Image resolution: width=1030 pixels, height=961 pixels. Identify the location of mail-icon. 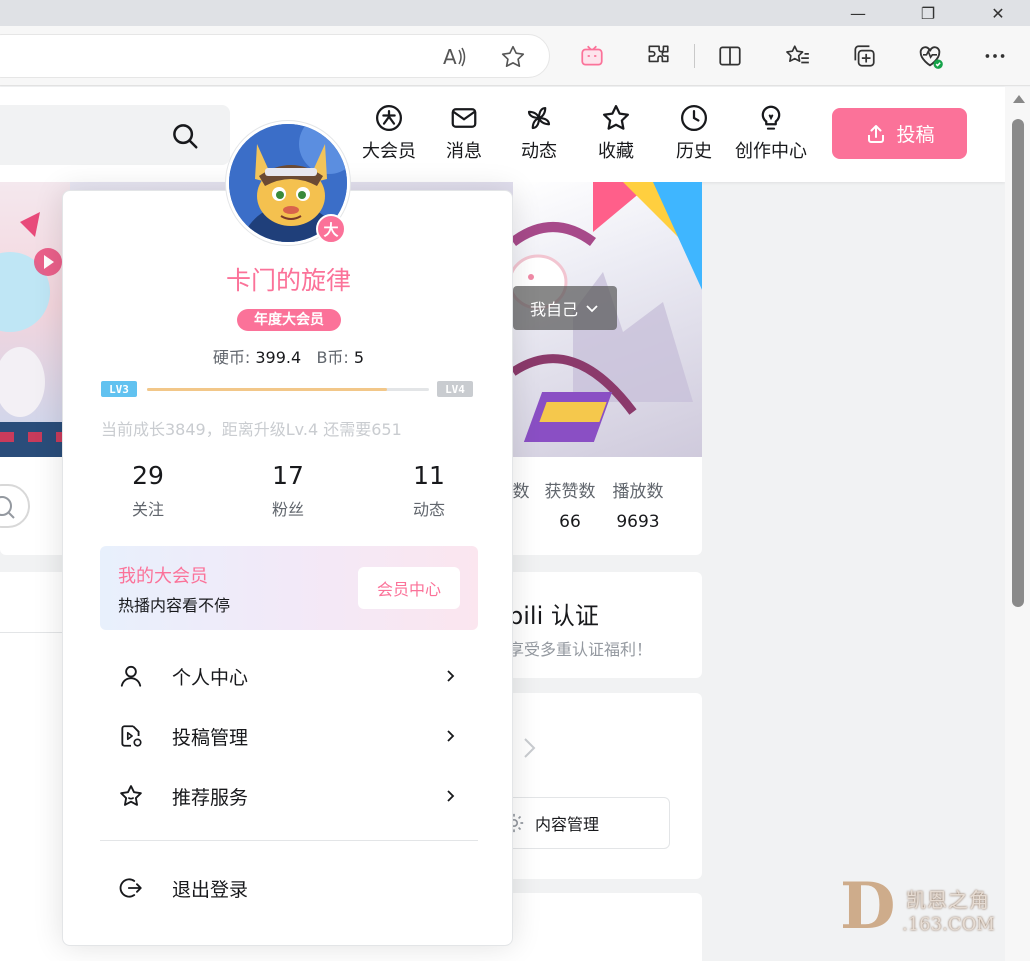
(464, 118).